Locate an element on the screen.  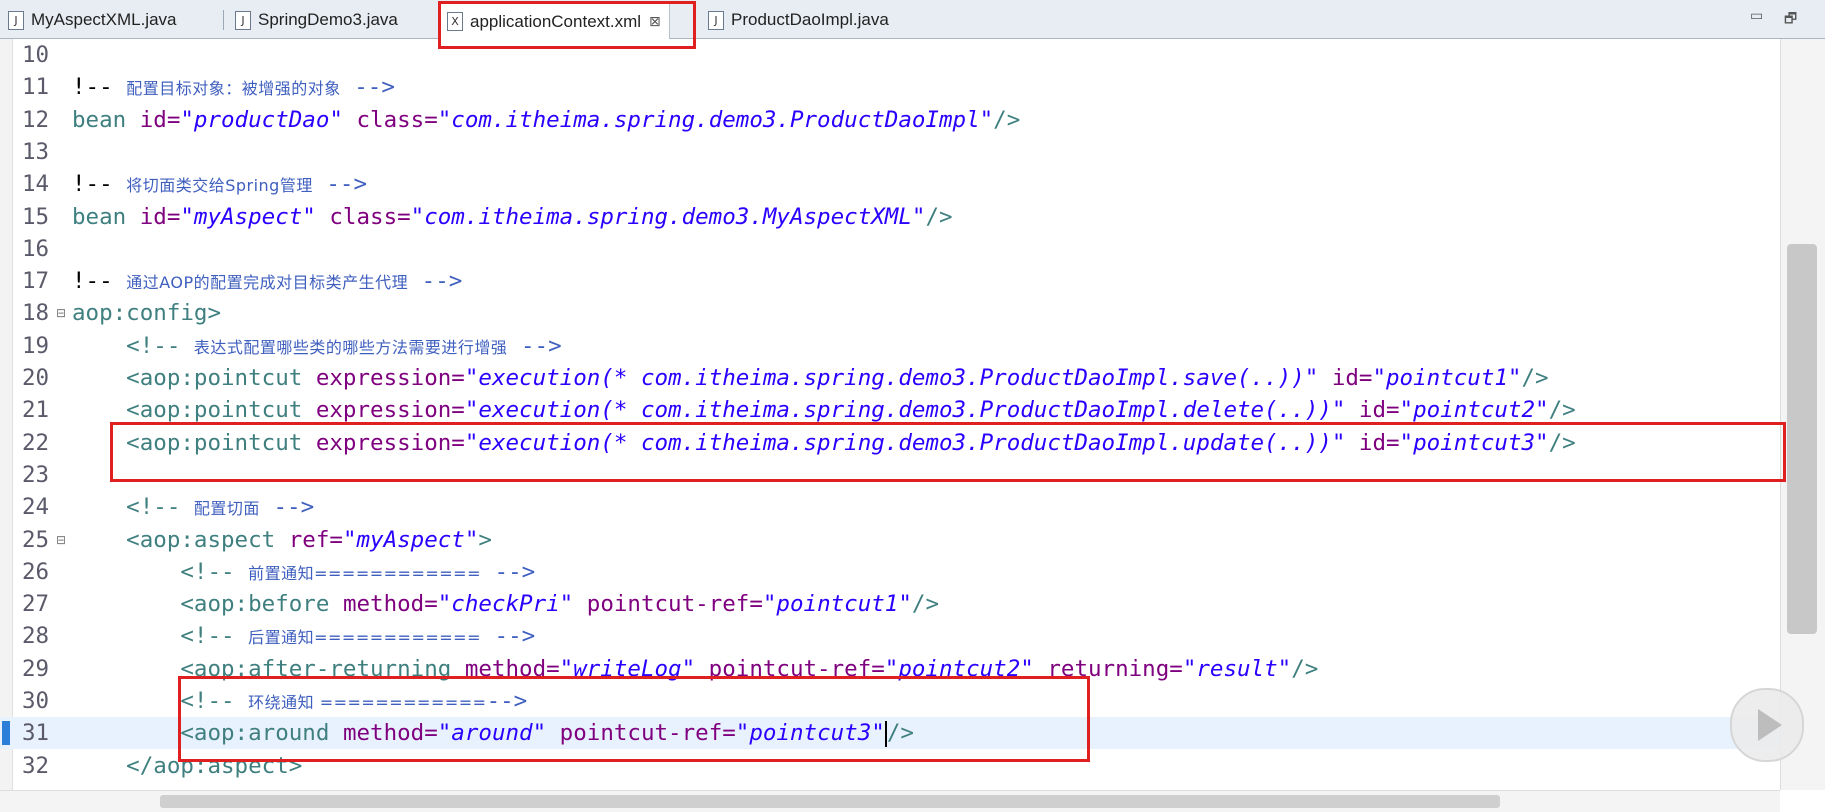
code-line: 26 <!-- 前置通知============ --> is located at coordinates (890, 572).